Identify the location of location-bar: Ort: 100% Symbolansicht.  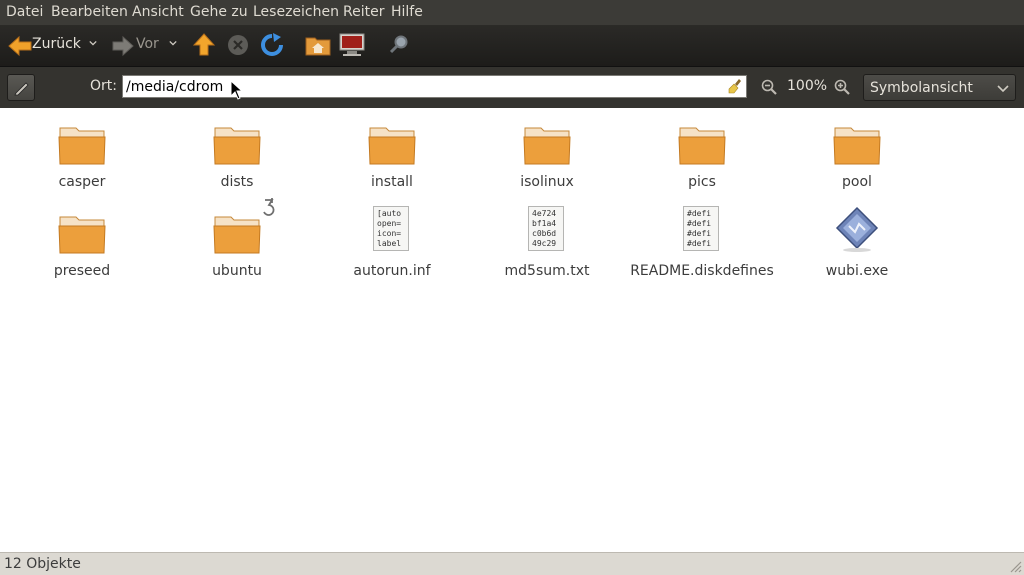
(512, 87).